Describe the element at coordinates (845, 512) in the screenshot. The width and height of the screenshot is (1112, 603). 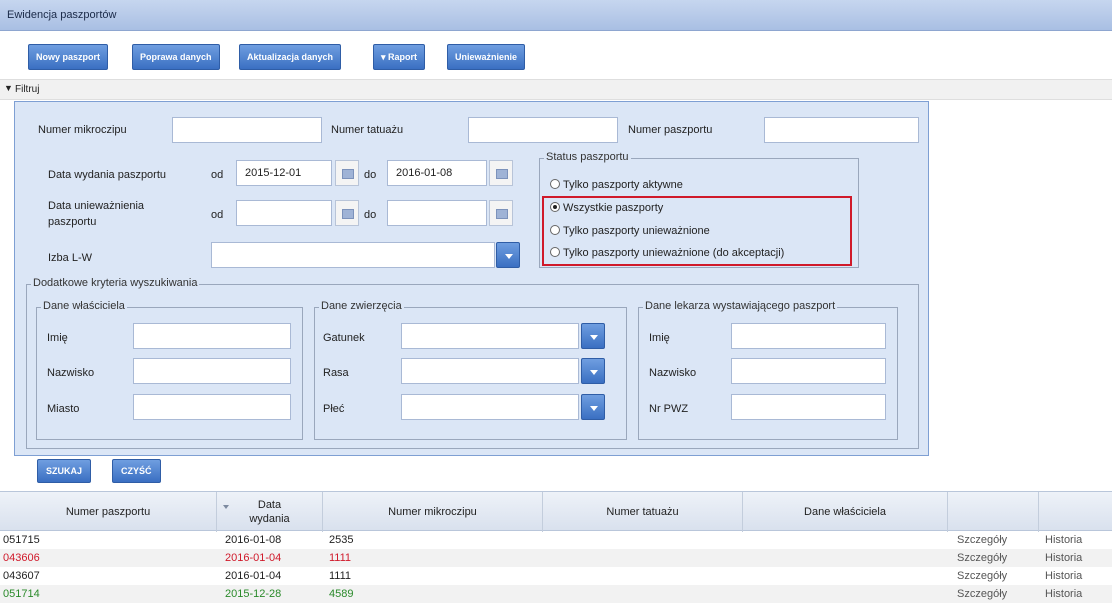
I see `column-header-owner: Dane właściciela` at that location.